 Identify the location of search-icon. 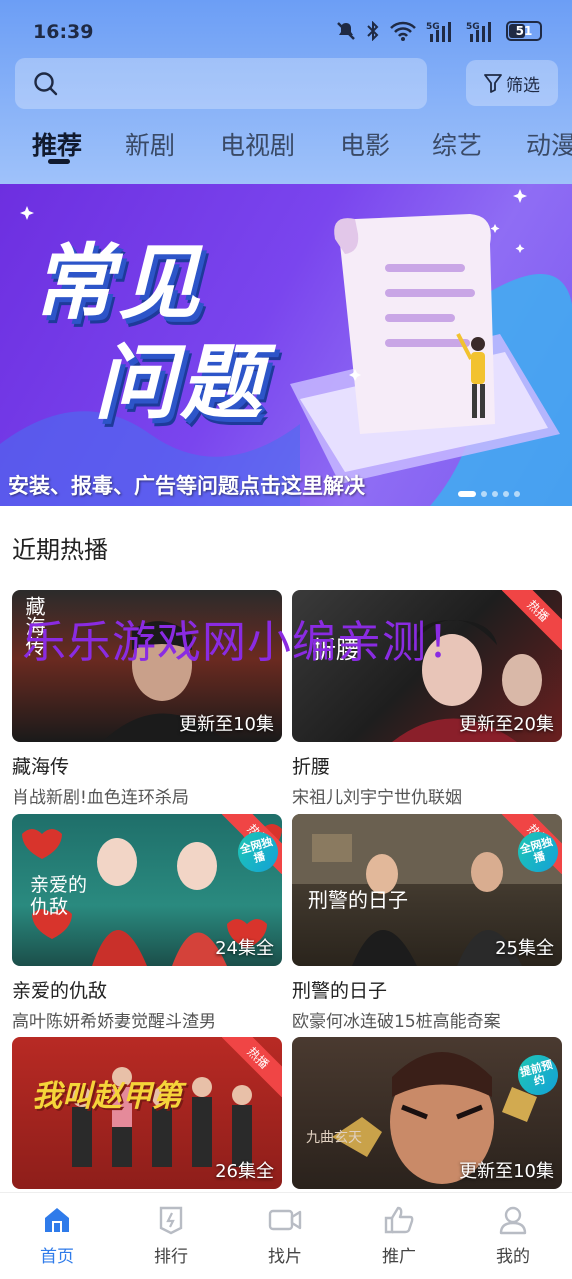
(46, 84).